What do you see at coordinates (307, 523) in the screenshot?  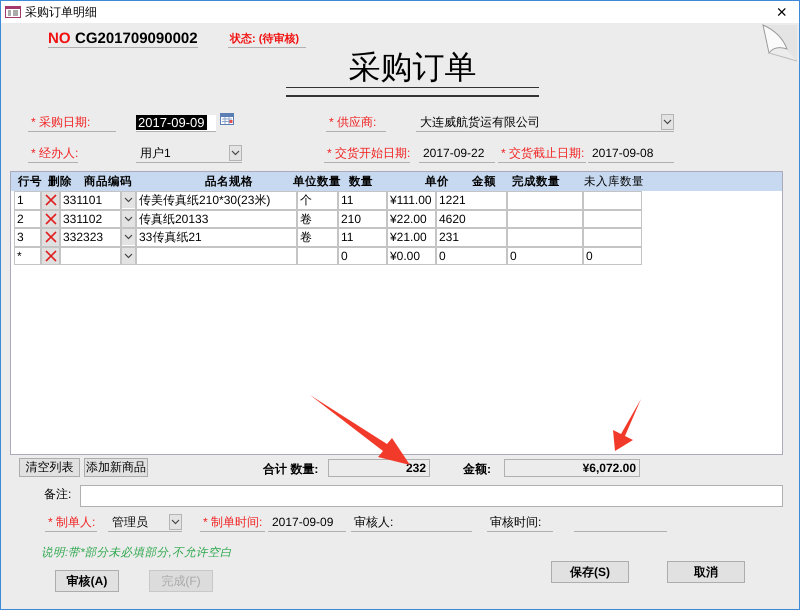 I see `date-value: 2017-09-09` at bounding box center [307, 523].